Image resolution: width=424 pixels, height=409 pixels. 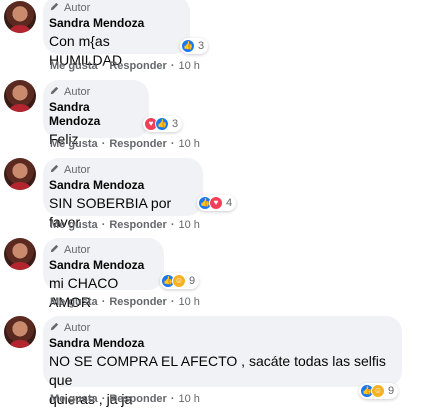 What do you see at coordinates (229, 203) in the screenshot?
I see `reaction-count: 4` at bounding box center [229, 203].